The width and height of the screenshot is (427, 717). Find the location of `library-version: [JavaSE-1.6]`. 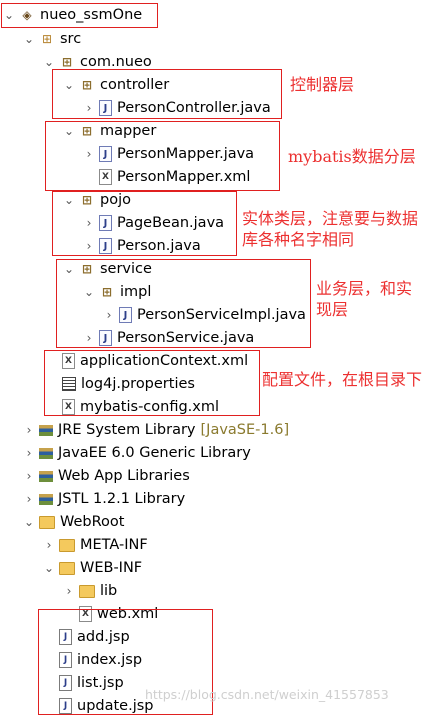

library-version: [JavaSE-1.6] is located at coordinates (245, 430).